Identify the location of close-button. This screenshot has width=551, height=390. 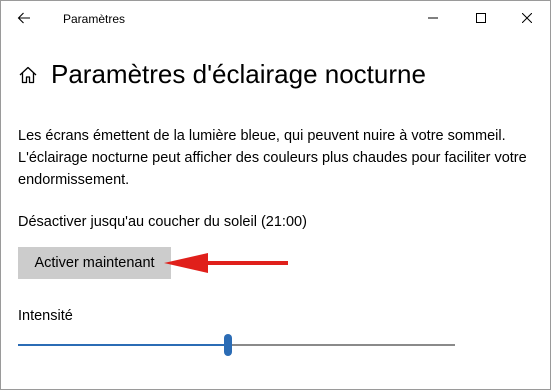
(527, 18).